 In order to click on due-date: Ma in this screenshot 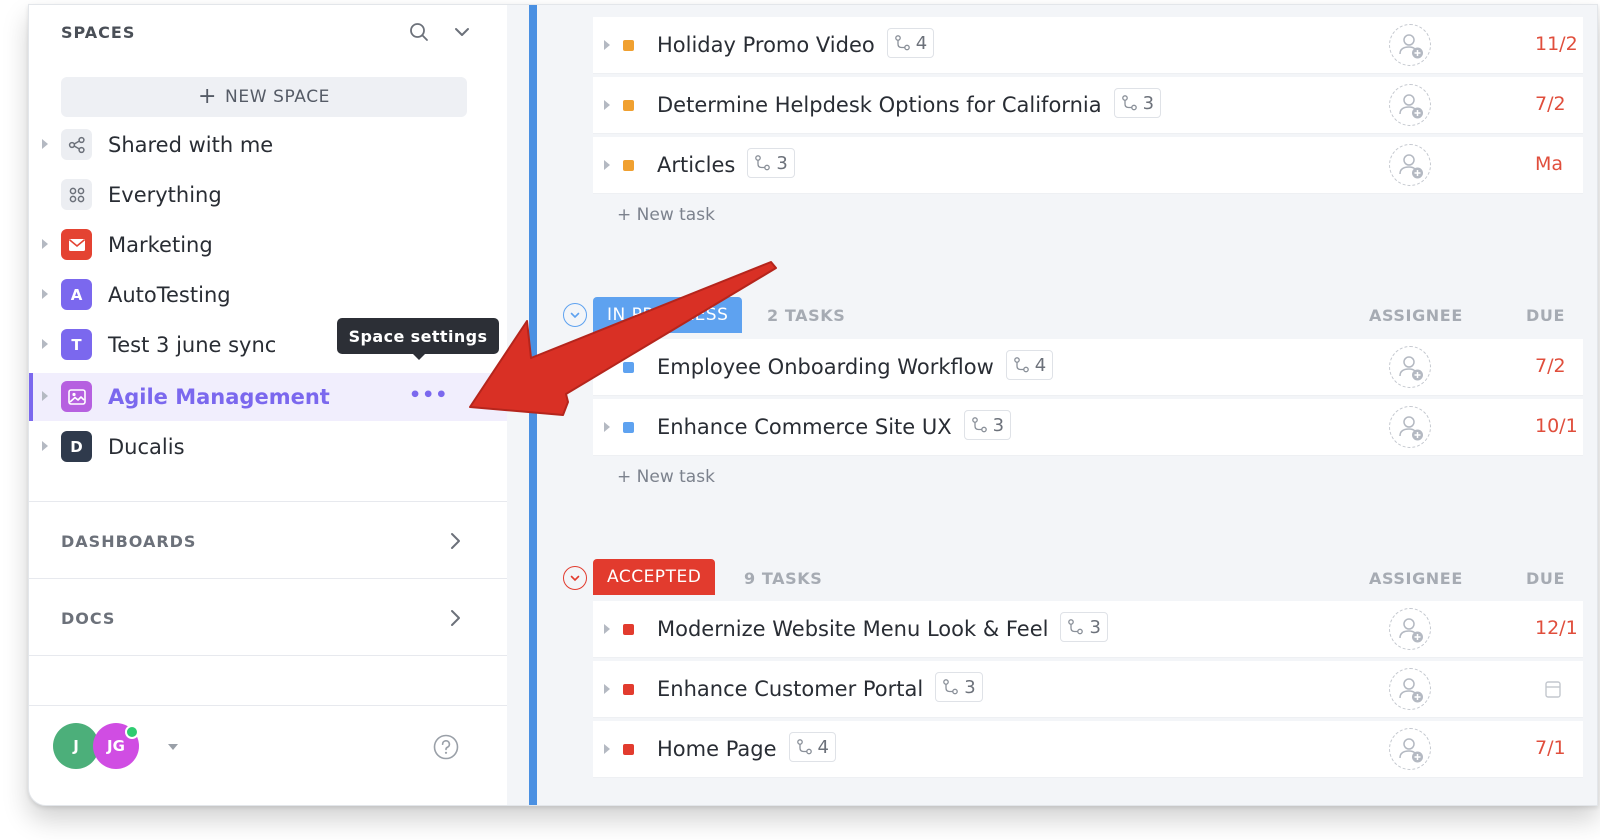, I will do `click(1549, 164)`.